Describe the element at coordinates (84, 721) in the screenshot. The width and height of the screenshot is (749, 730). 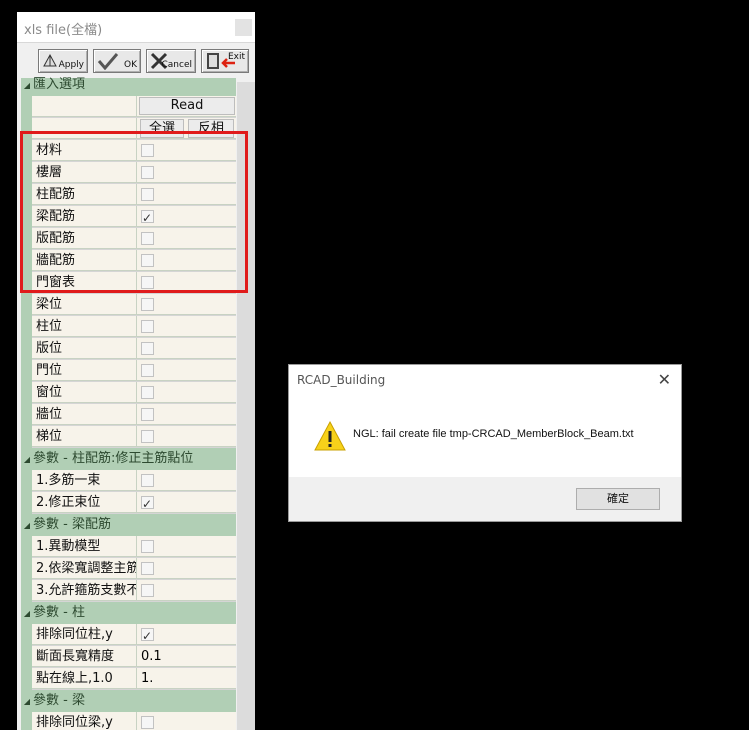
I see `row-label: 排除同位梁,y` at that location.